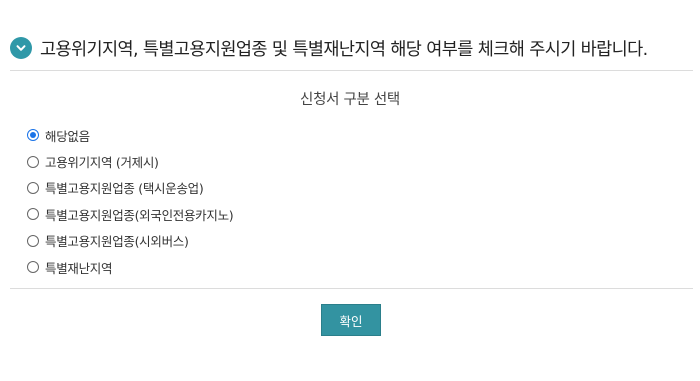  Describe the element at coordinates (117, 242) in the screenshot. I see `option-label: 특별고용지원업종(시외버스)` at that location.